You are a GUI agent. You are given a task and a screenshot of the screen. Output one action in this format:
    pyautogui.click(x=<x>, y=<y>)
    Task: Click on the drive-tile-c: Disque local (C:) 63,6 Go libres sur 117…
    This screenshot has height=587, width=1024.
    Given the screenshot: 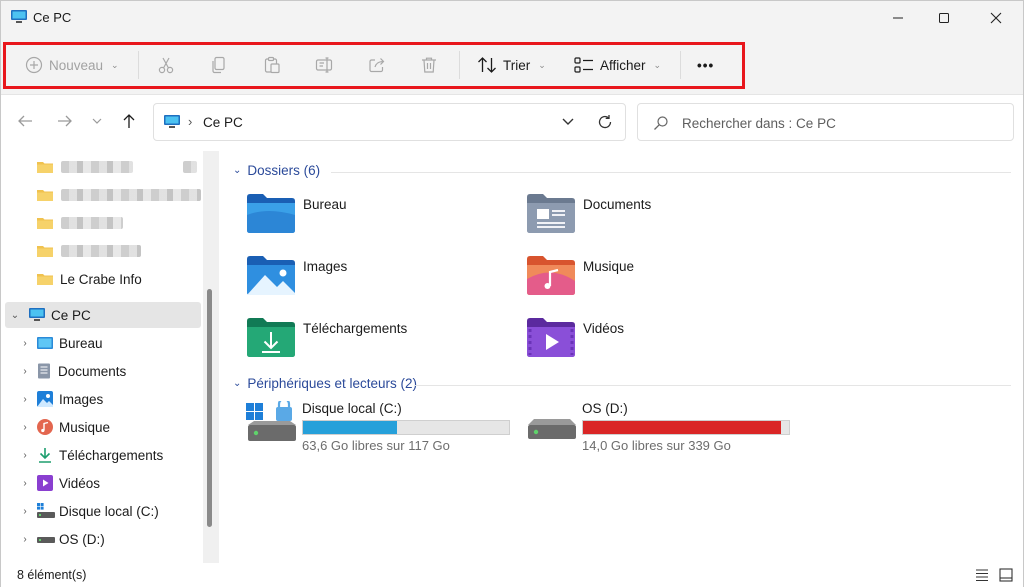 What is the action you would take?
    pyautogui.click(x=381, y=427)
    